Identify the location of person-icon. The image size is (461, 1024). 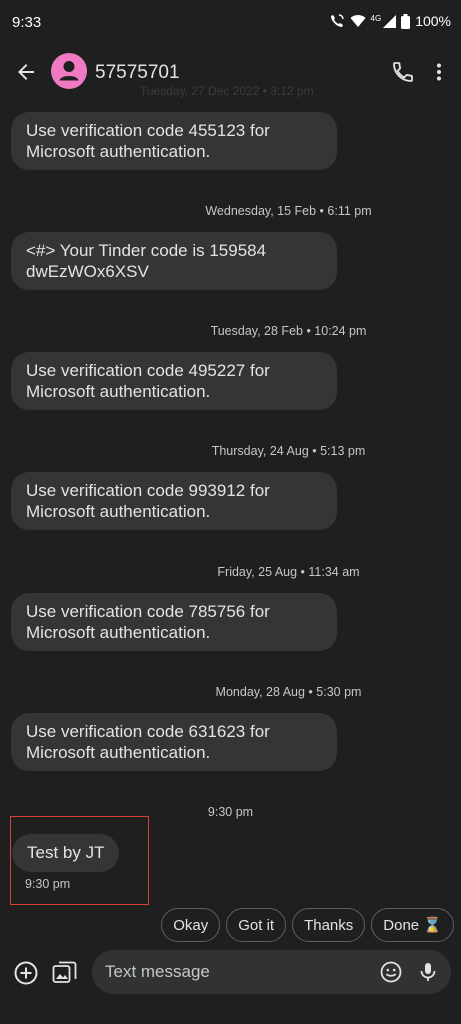
(69, 71).